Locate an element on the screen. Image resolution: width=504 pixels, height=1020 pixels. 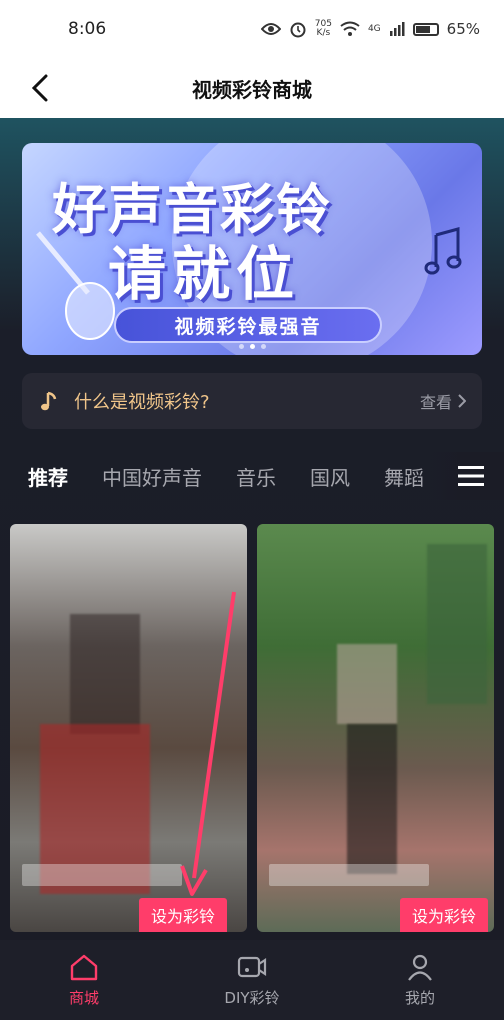
page-title: 视频彩铃商城 is located at coordinates (252, 89).